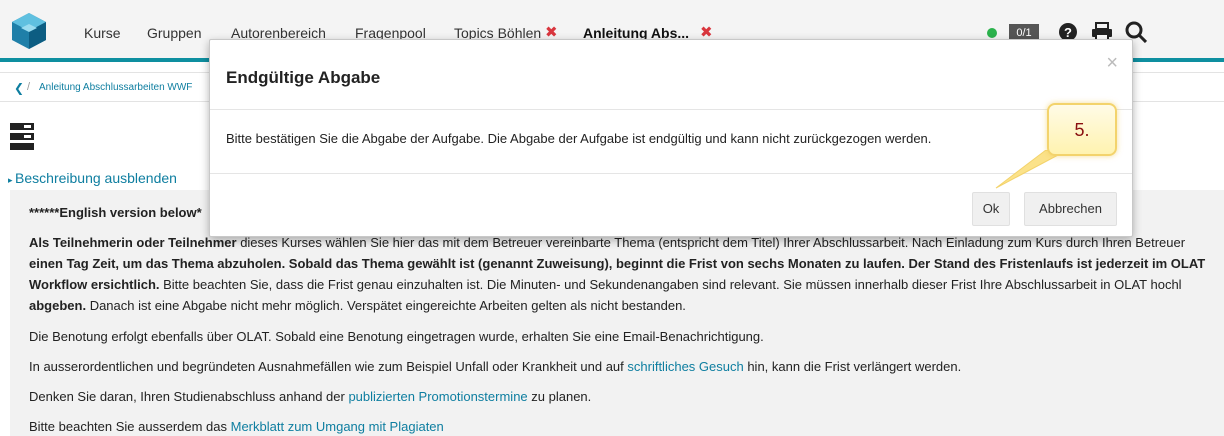 The image size is (1224, 436). What do you see at coordinates (130, 426) in the screenshot?
I see `text: Bitte beachten Sie ausserdem das` at bounding box center [130, 426].